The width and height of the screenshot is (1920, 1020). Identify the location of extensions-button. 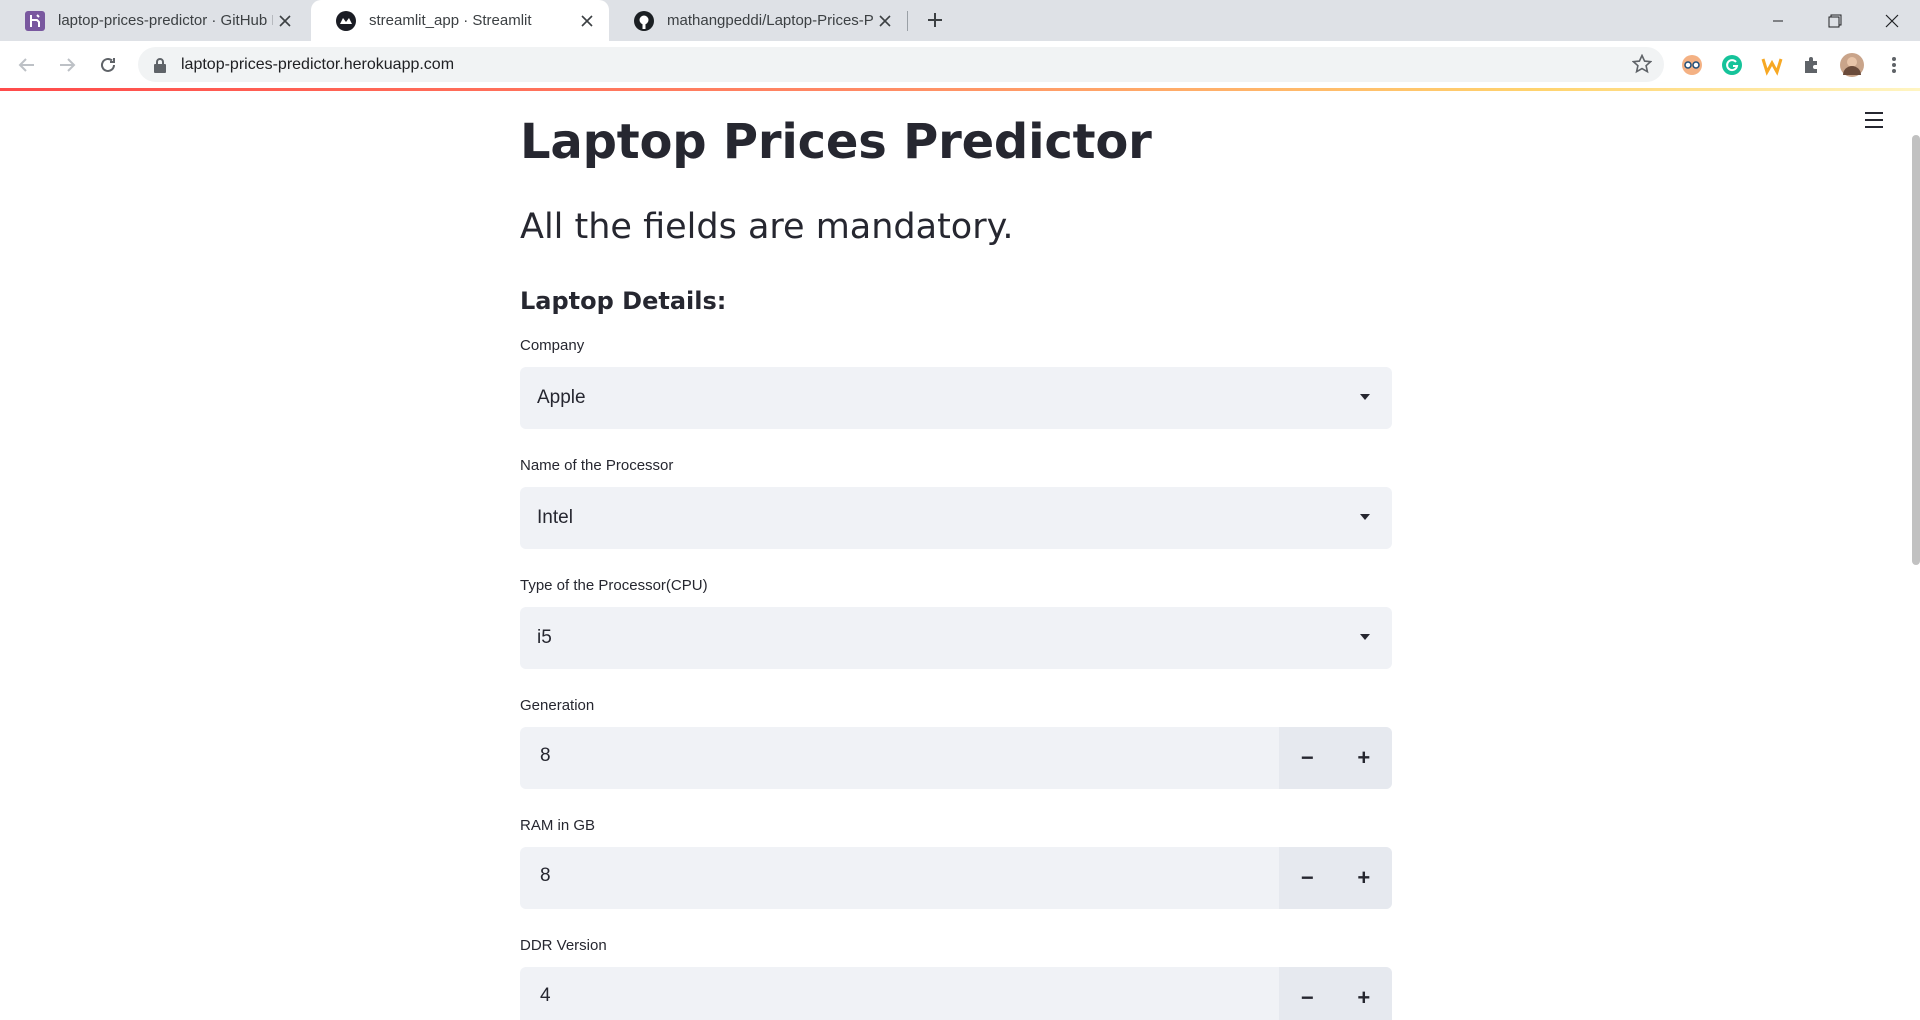
(1812, 65).